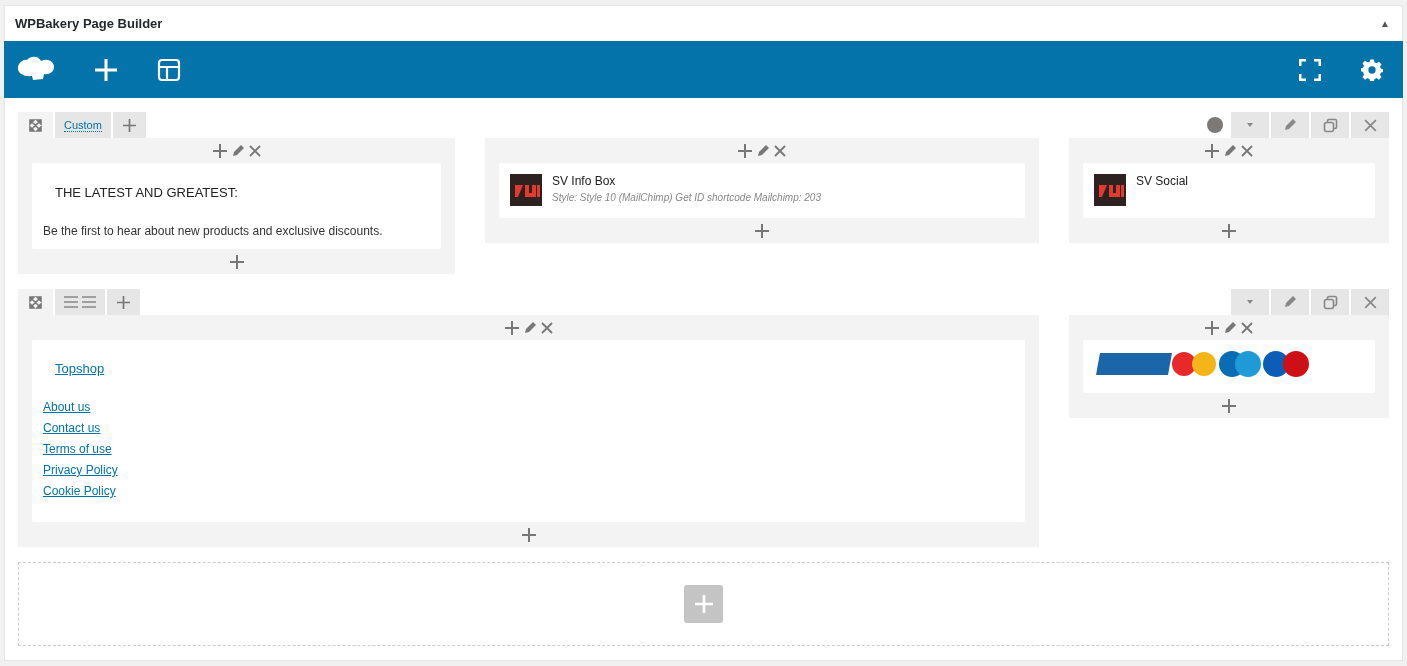 The width and height of the screenshot is (1407, 666). I want to click on settings-icon, so click(1372, 69).